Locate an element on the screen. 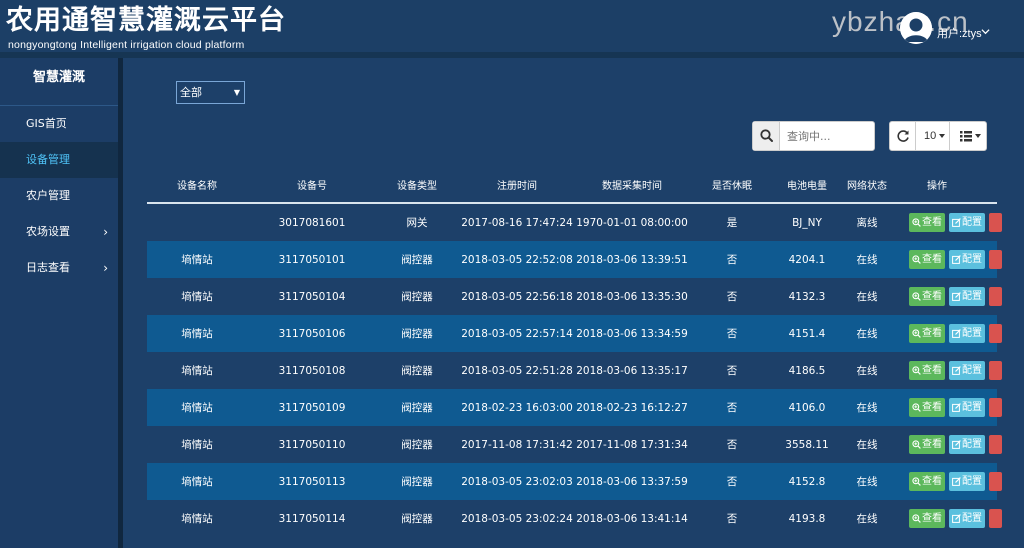 The width and height of the screenshot is (1024, 548). battery-cell: 4106.0 is located at coordinates (807, 407).